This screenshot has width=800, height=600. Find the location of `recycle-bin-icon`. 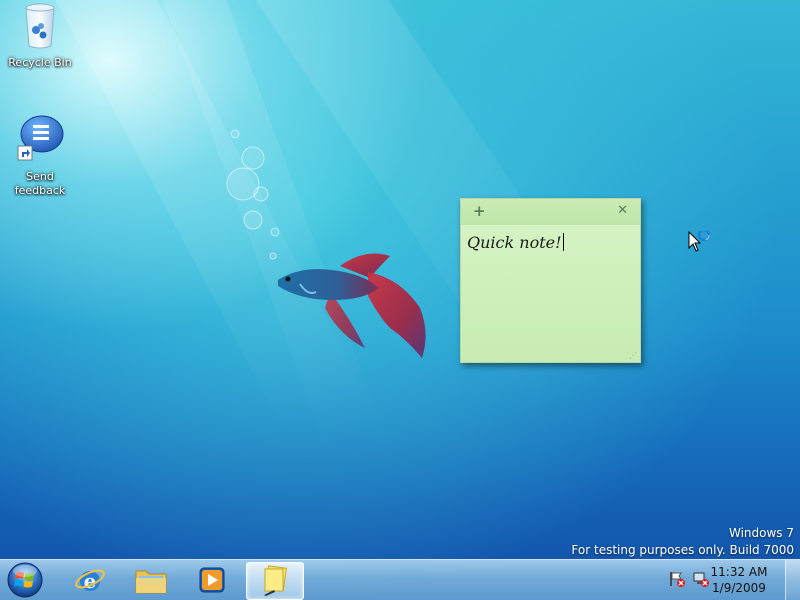

recycle-bin-icon is located at coordinates (40, 26).